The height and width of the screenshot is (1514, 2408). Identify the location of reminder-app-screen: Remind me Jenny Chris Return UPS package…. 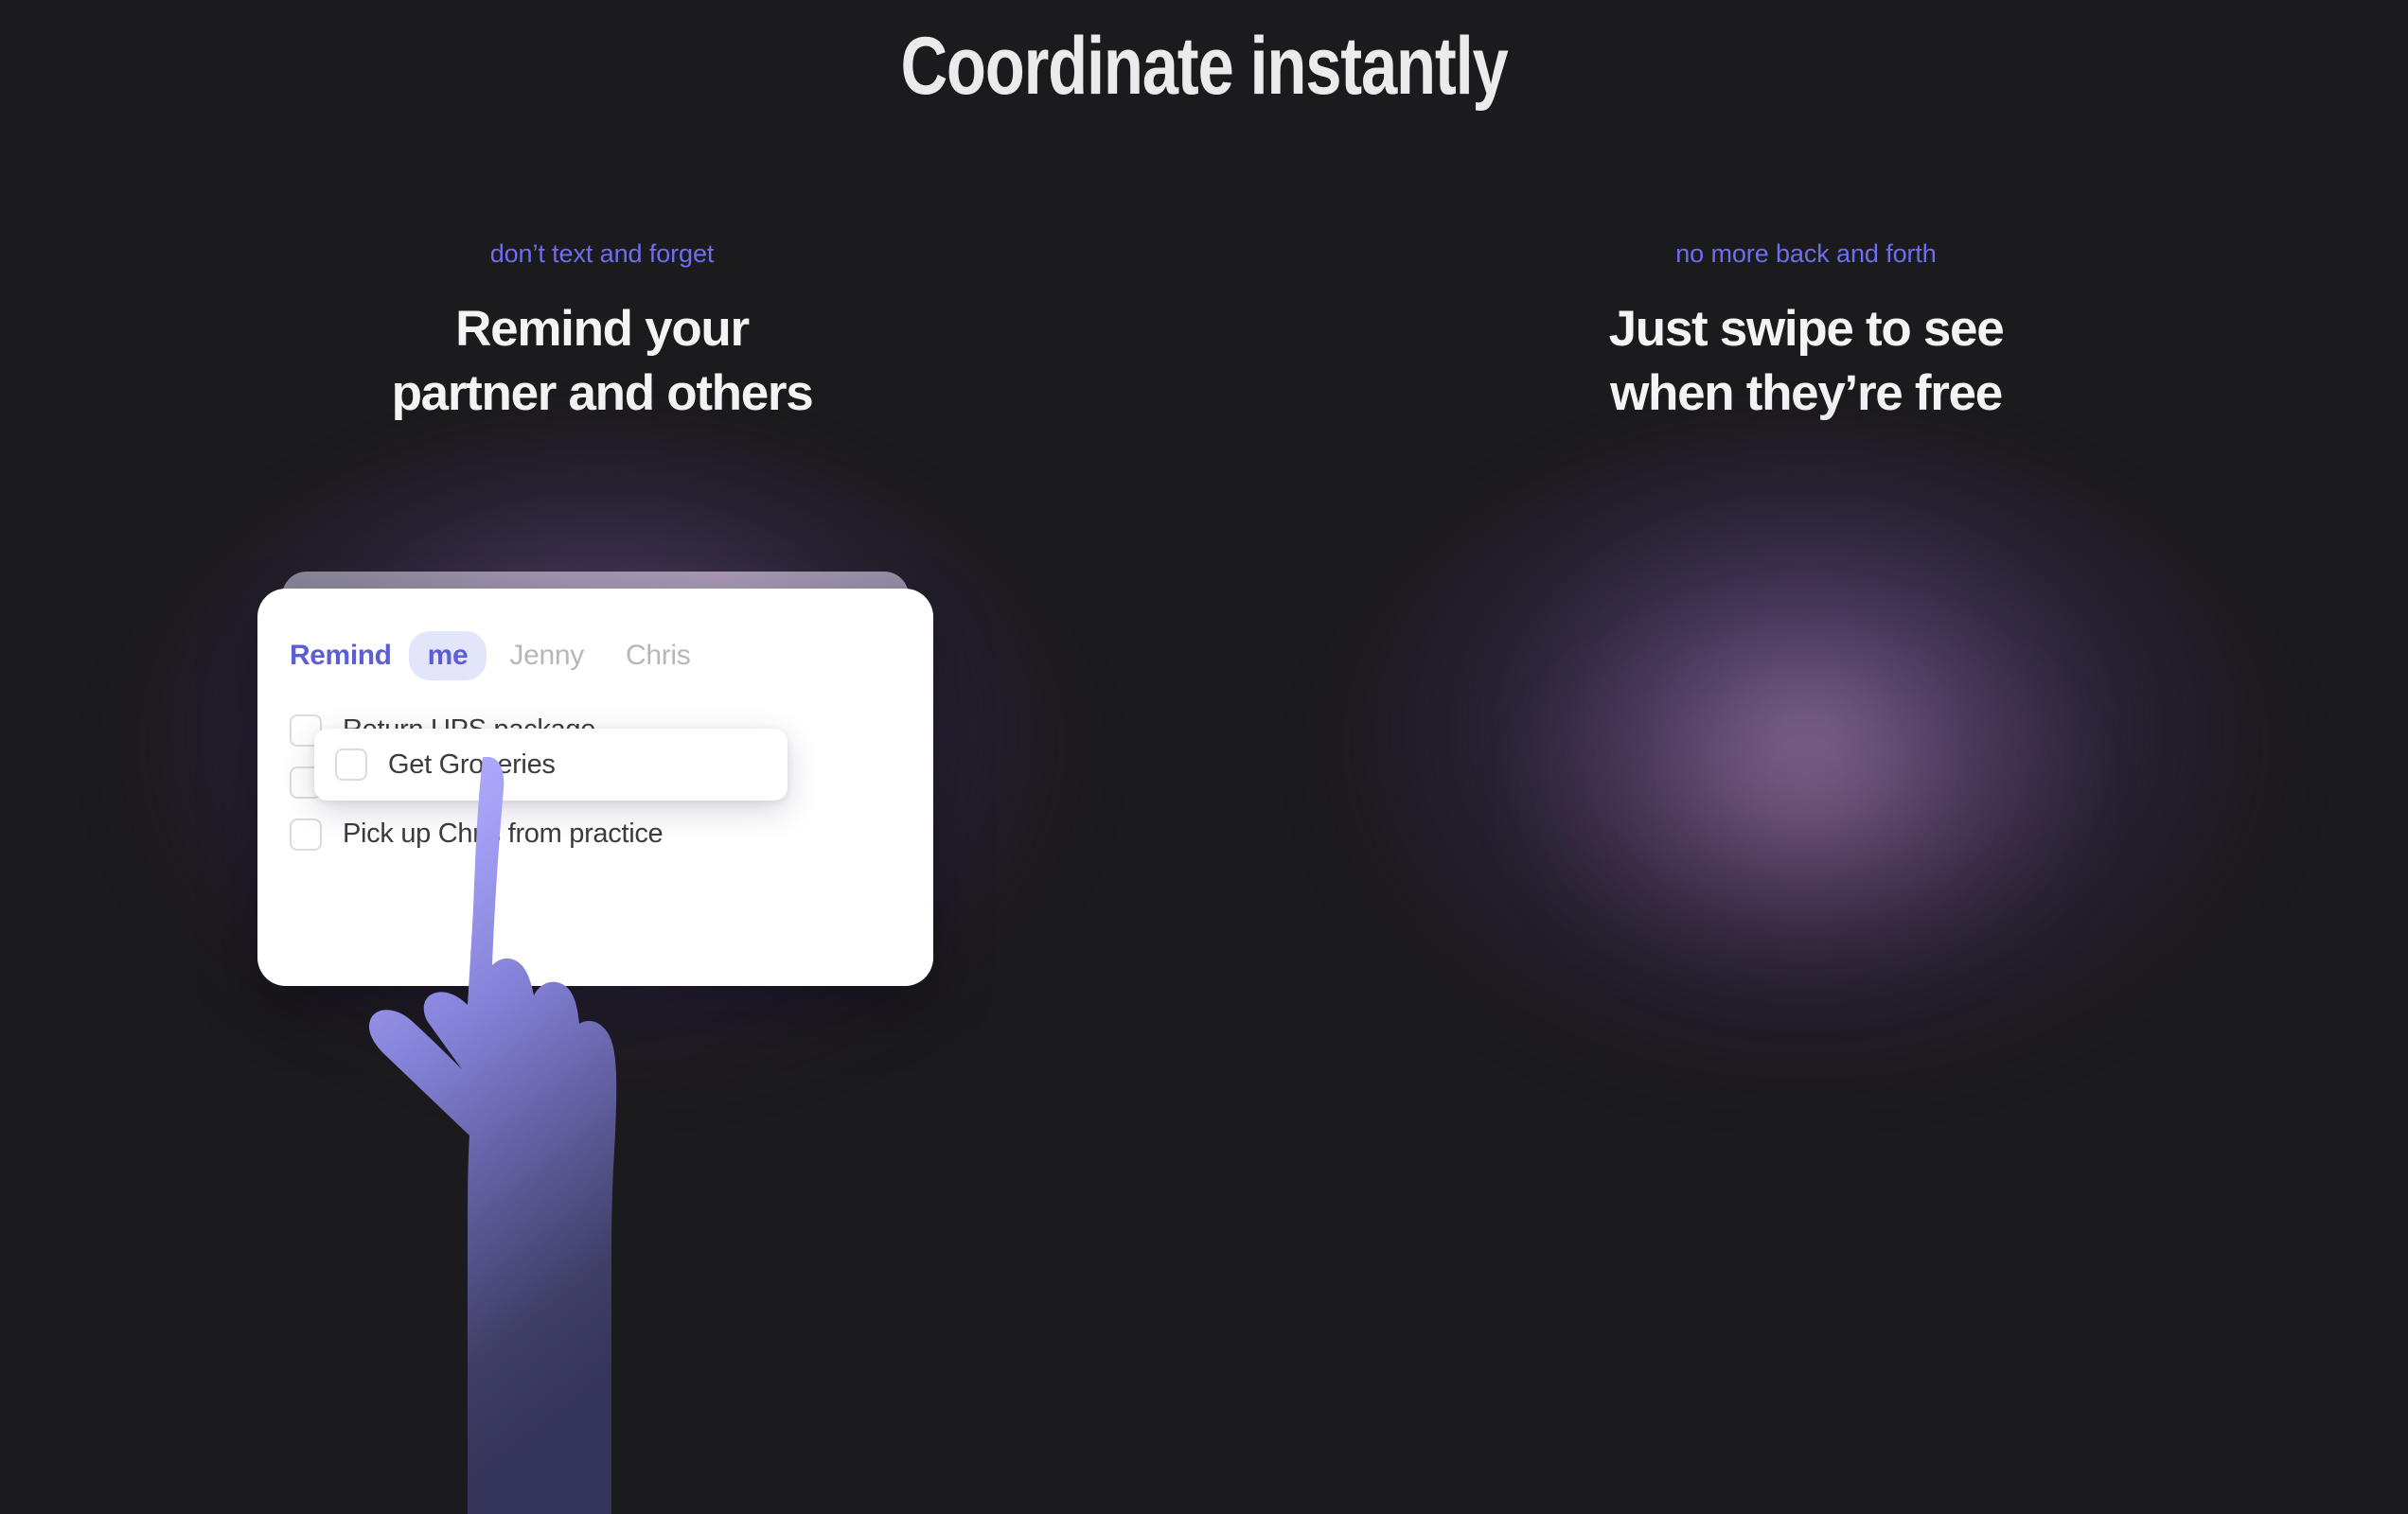
(595, 788).